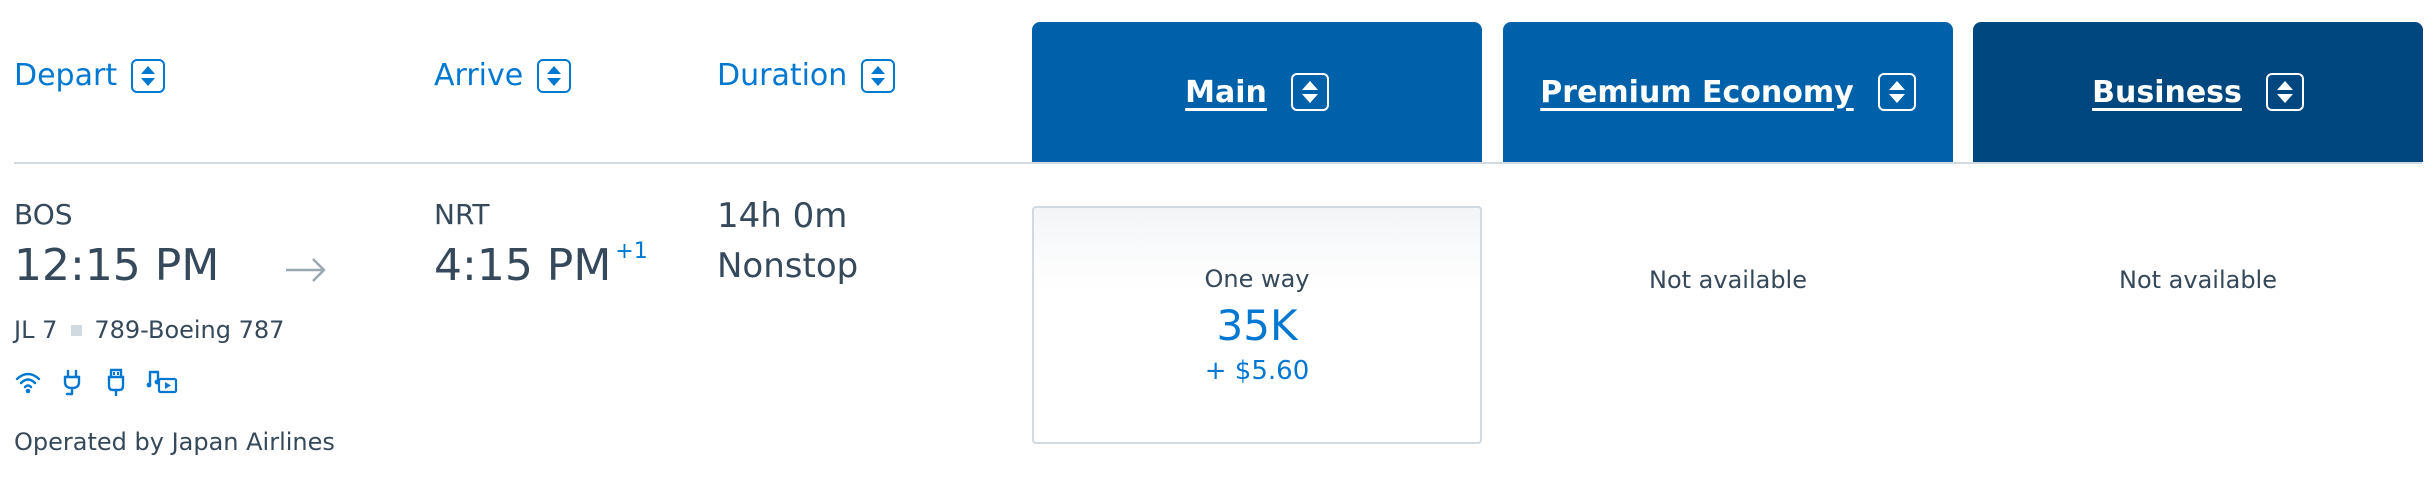  I want to click on flight-number: JL 7, so click(35, 330).